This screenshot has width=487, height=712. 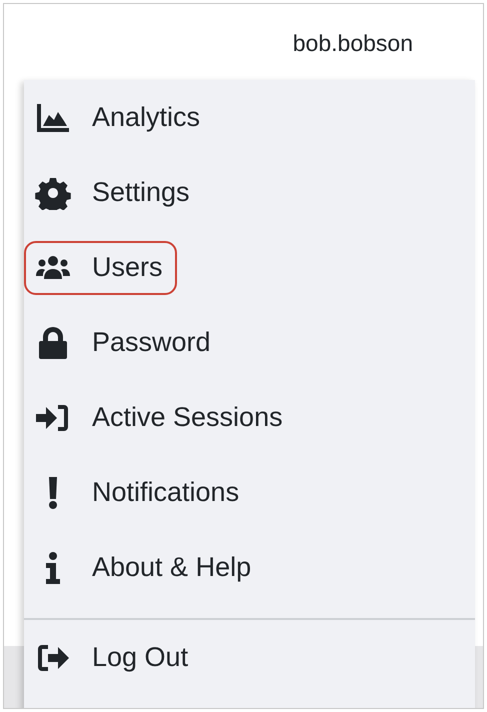 I want to click on menu-item: Settings, so click(x=114, y=193).